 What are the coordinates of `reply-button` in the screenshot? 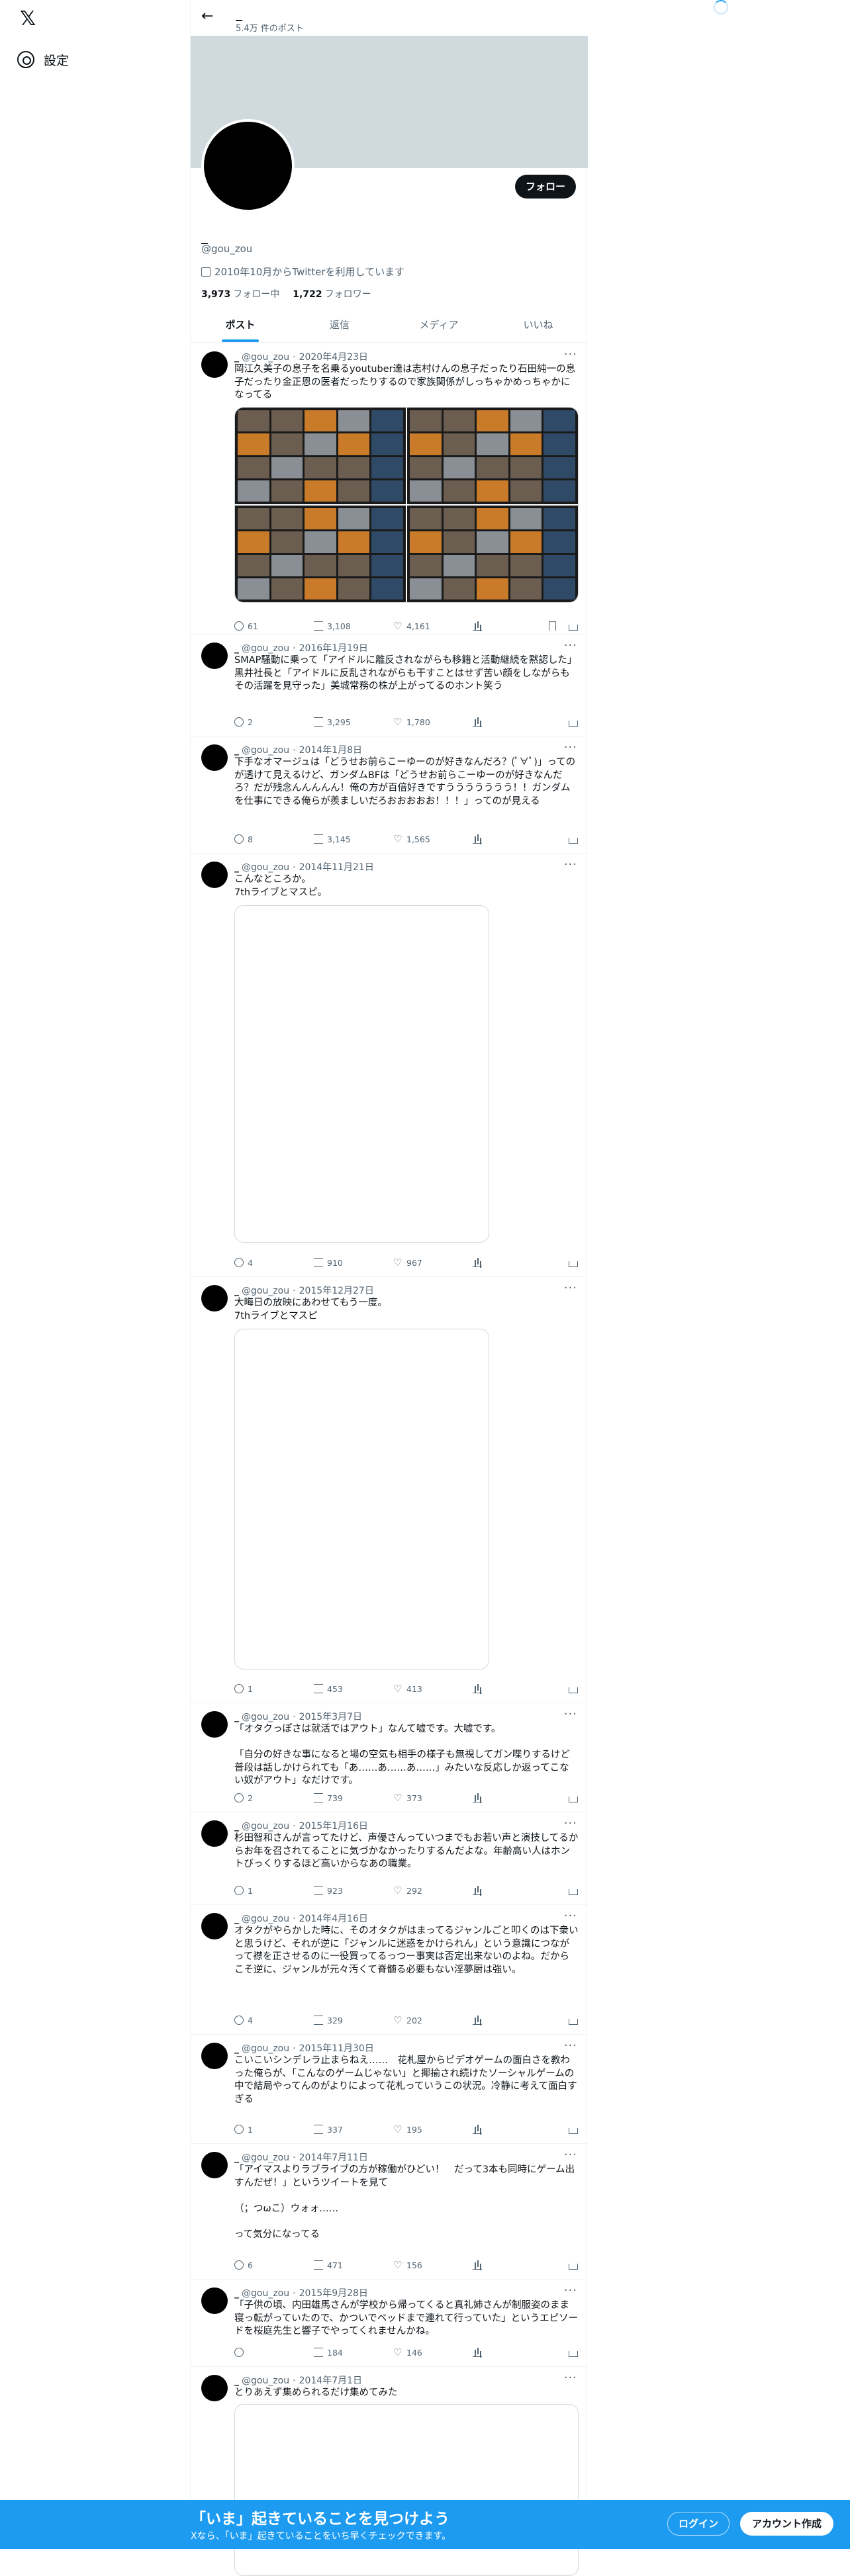 It's located at (241, 2352).